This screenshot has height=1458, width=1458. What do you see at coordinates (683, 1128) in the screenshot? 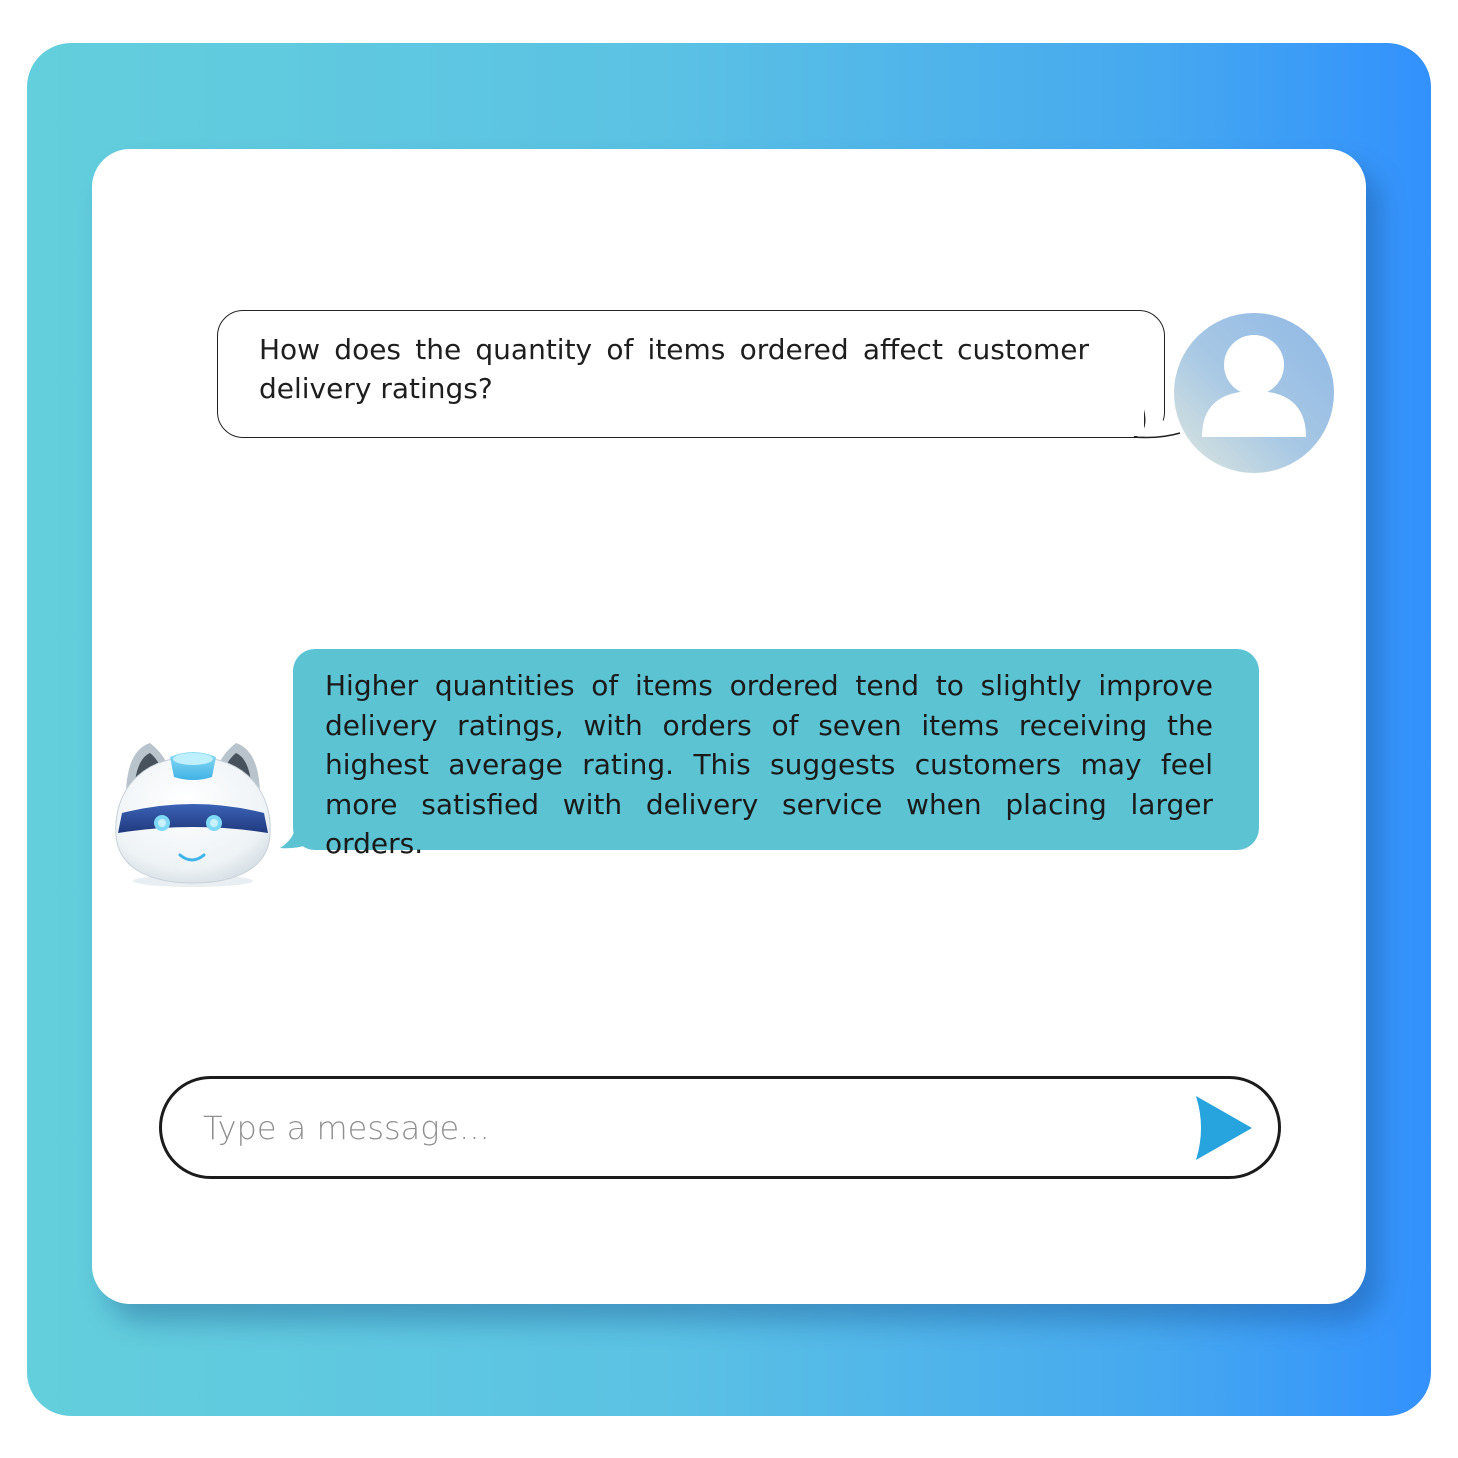
I see `message-input` at bounding box center [683, 1128].